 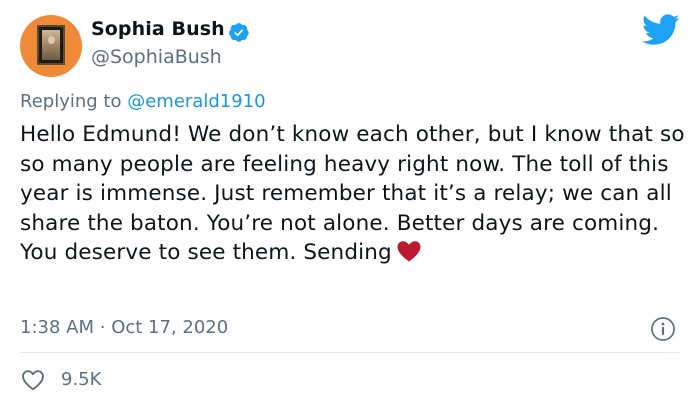 I want to click on avatar-picture-frame, so click(x=51, y=45).